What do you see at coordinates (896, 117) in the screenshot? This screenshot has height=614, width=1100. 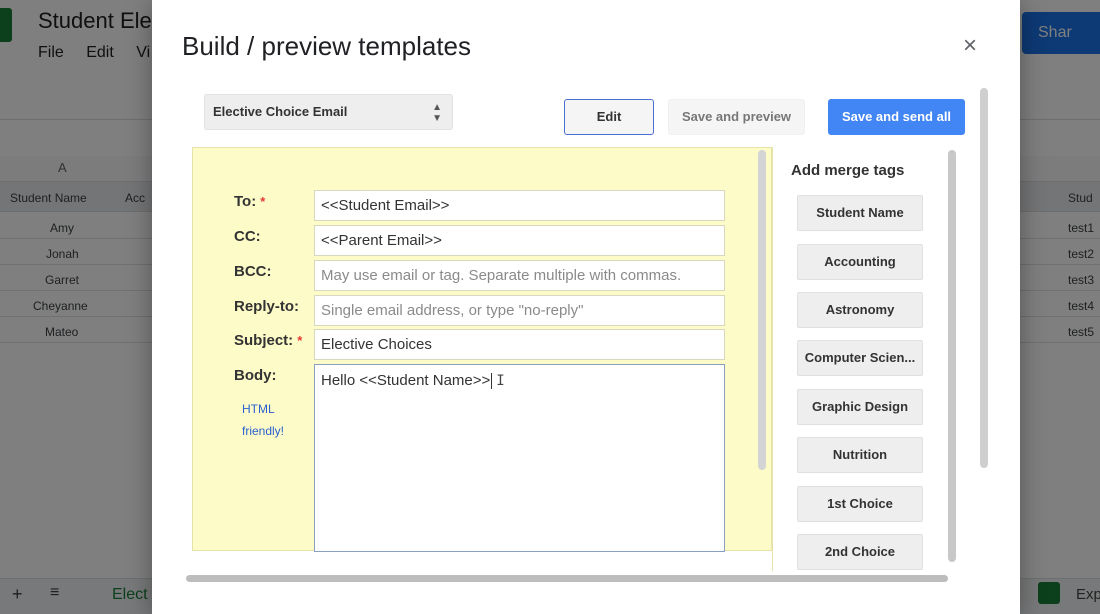 I see `save-send-all-button: Save and send all` at bounding box center [896, 117].